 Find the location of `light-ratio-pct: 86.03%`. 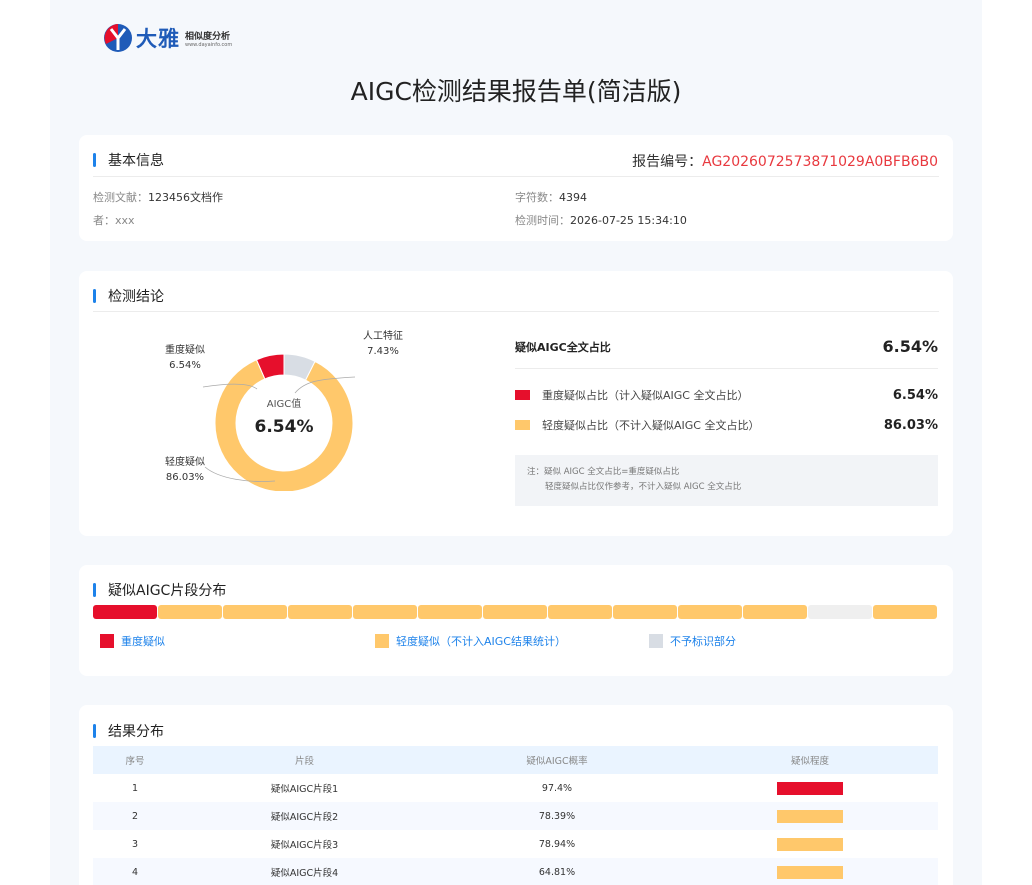

light-ratio-pct: 86.03% is located at coordinates (910, 425).